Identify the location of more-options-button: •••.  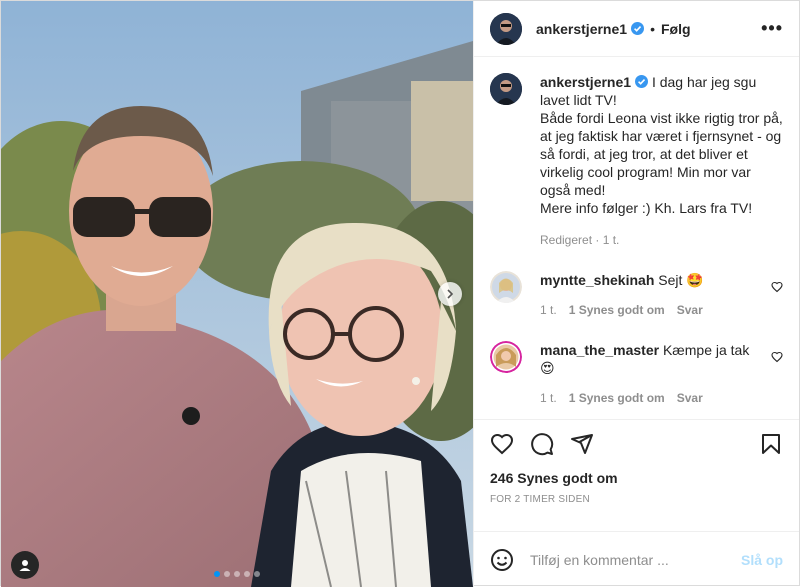
(772, 28).